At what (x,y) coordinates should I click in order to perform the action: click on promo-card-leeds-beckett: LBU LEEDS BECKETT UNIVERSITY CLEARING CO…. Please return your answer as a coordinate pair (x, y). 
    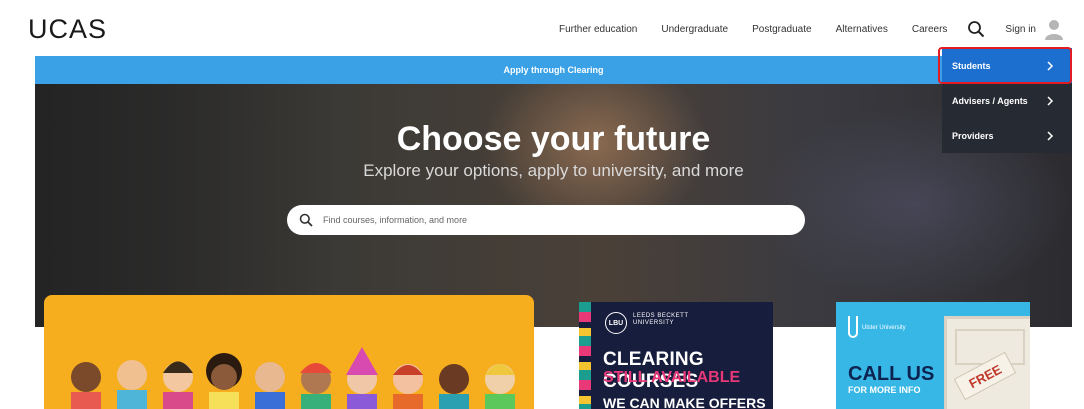
    Looking at the image, I should click on (676, 355).